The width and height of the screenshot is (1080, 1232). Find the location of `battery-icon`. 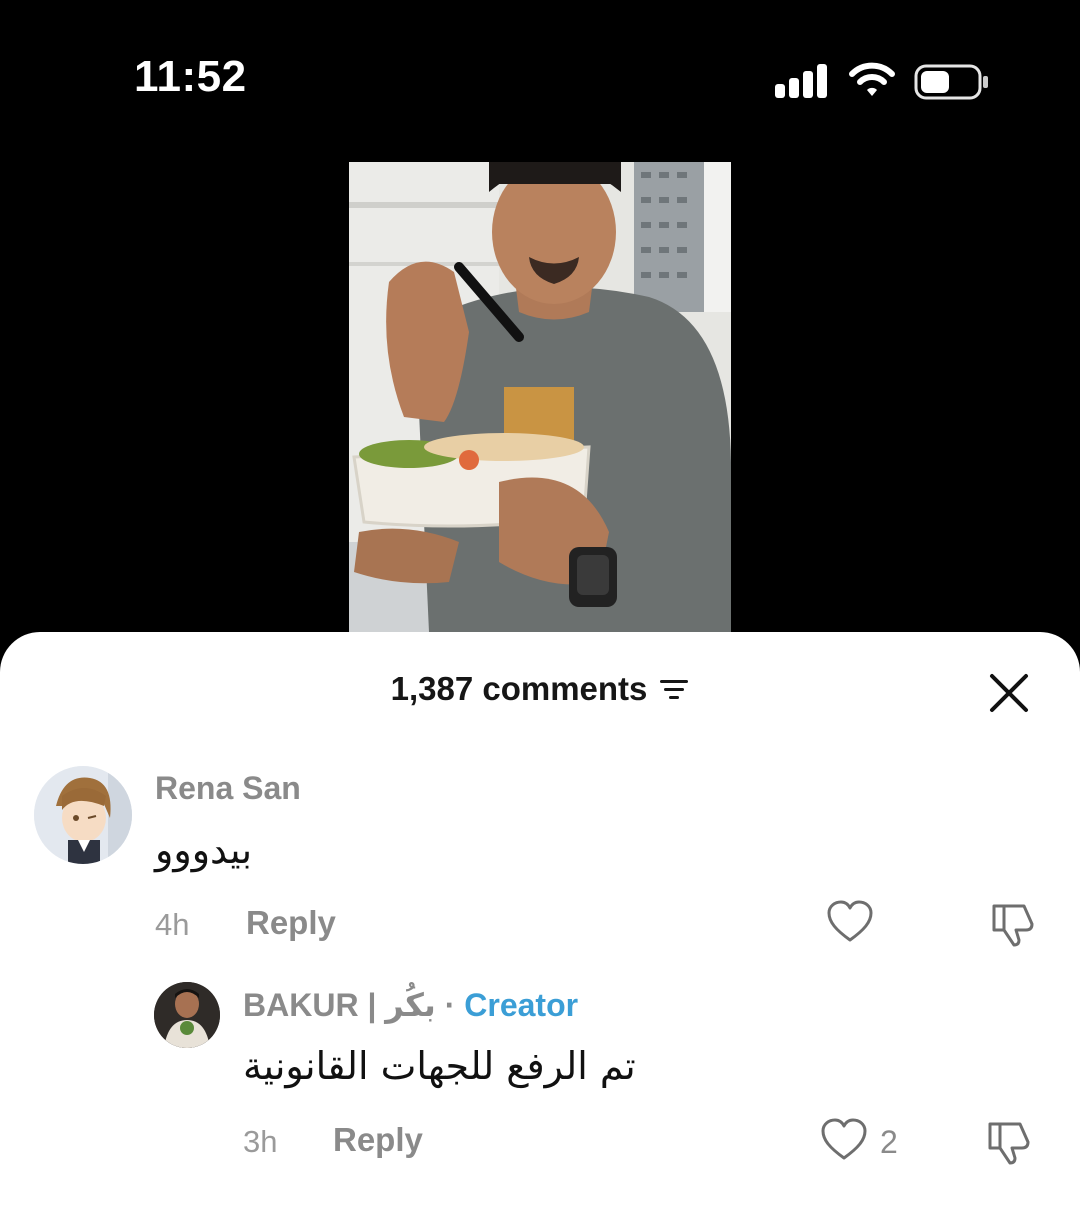

battery-icon is located at coordinates (951, 82).